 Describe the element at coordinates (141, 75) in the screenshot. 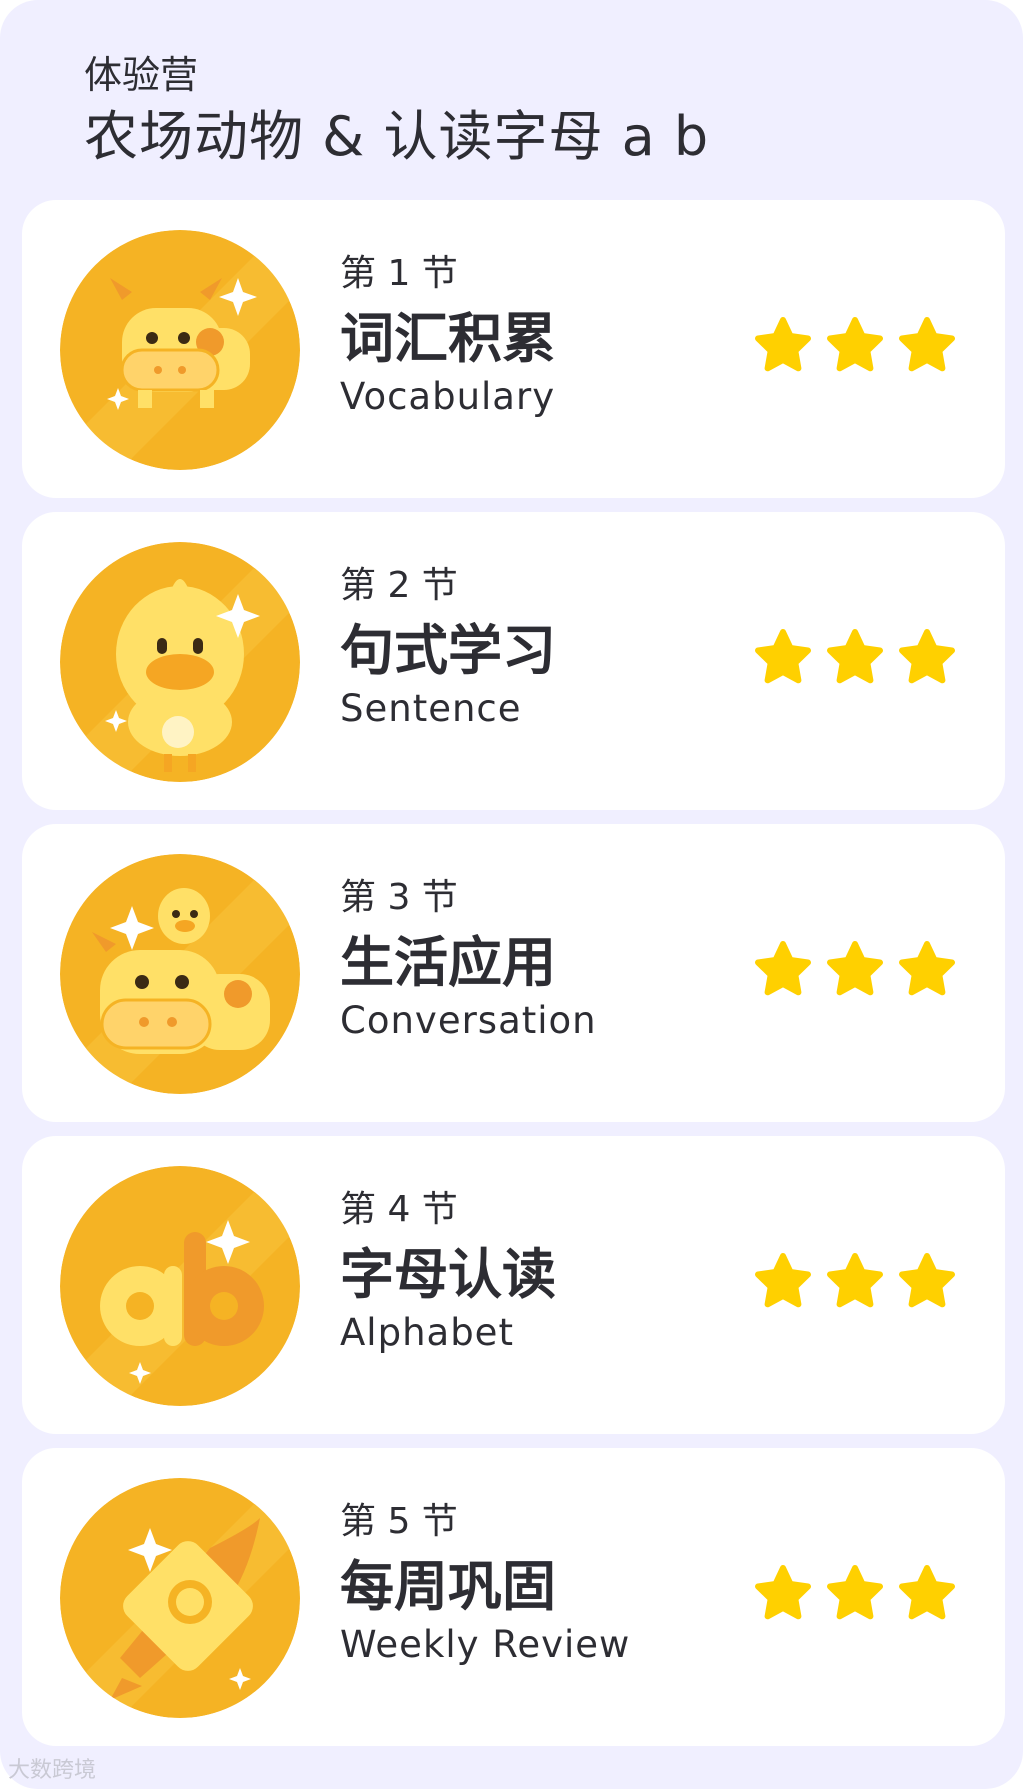

I see `camp-label: 体验营` at that location.